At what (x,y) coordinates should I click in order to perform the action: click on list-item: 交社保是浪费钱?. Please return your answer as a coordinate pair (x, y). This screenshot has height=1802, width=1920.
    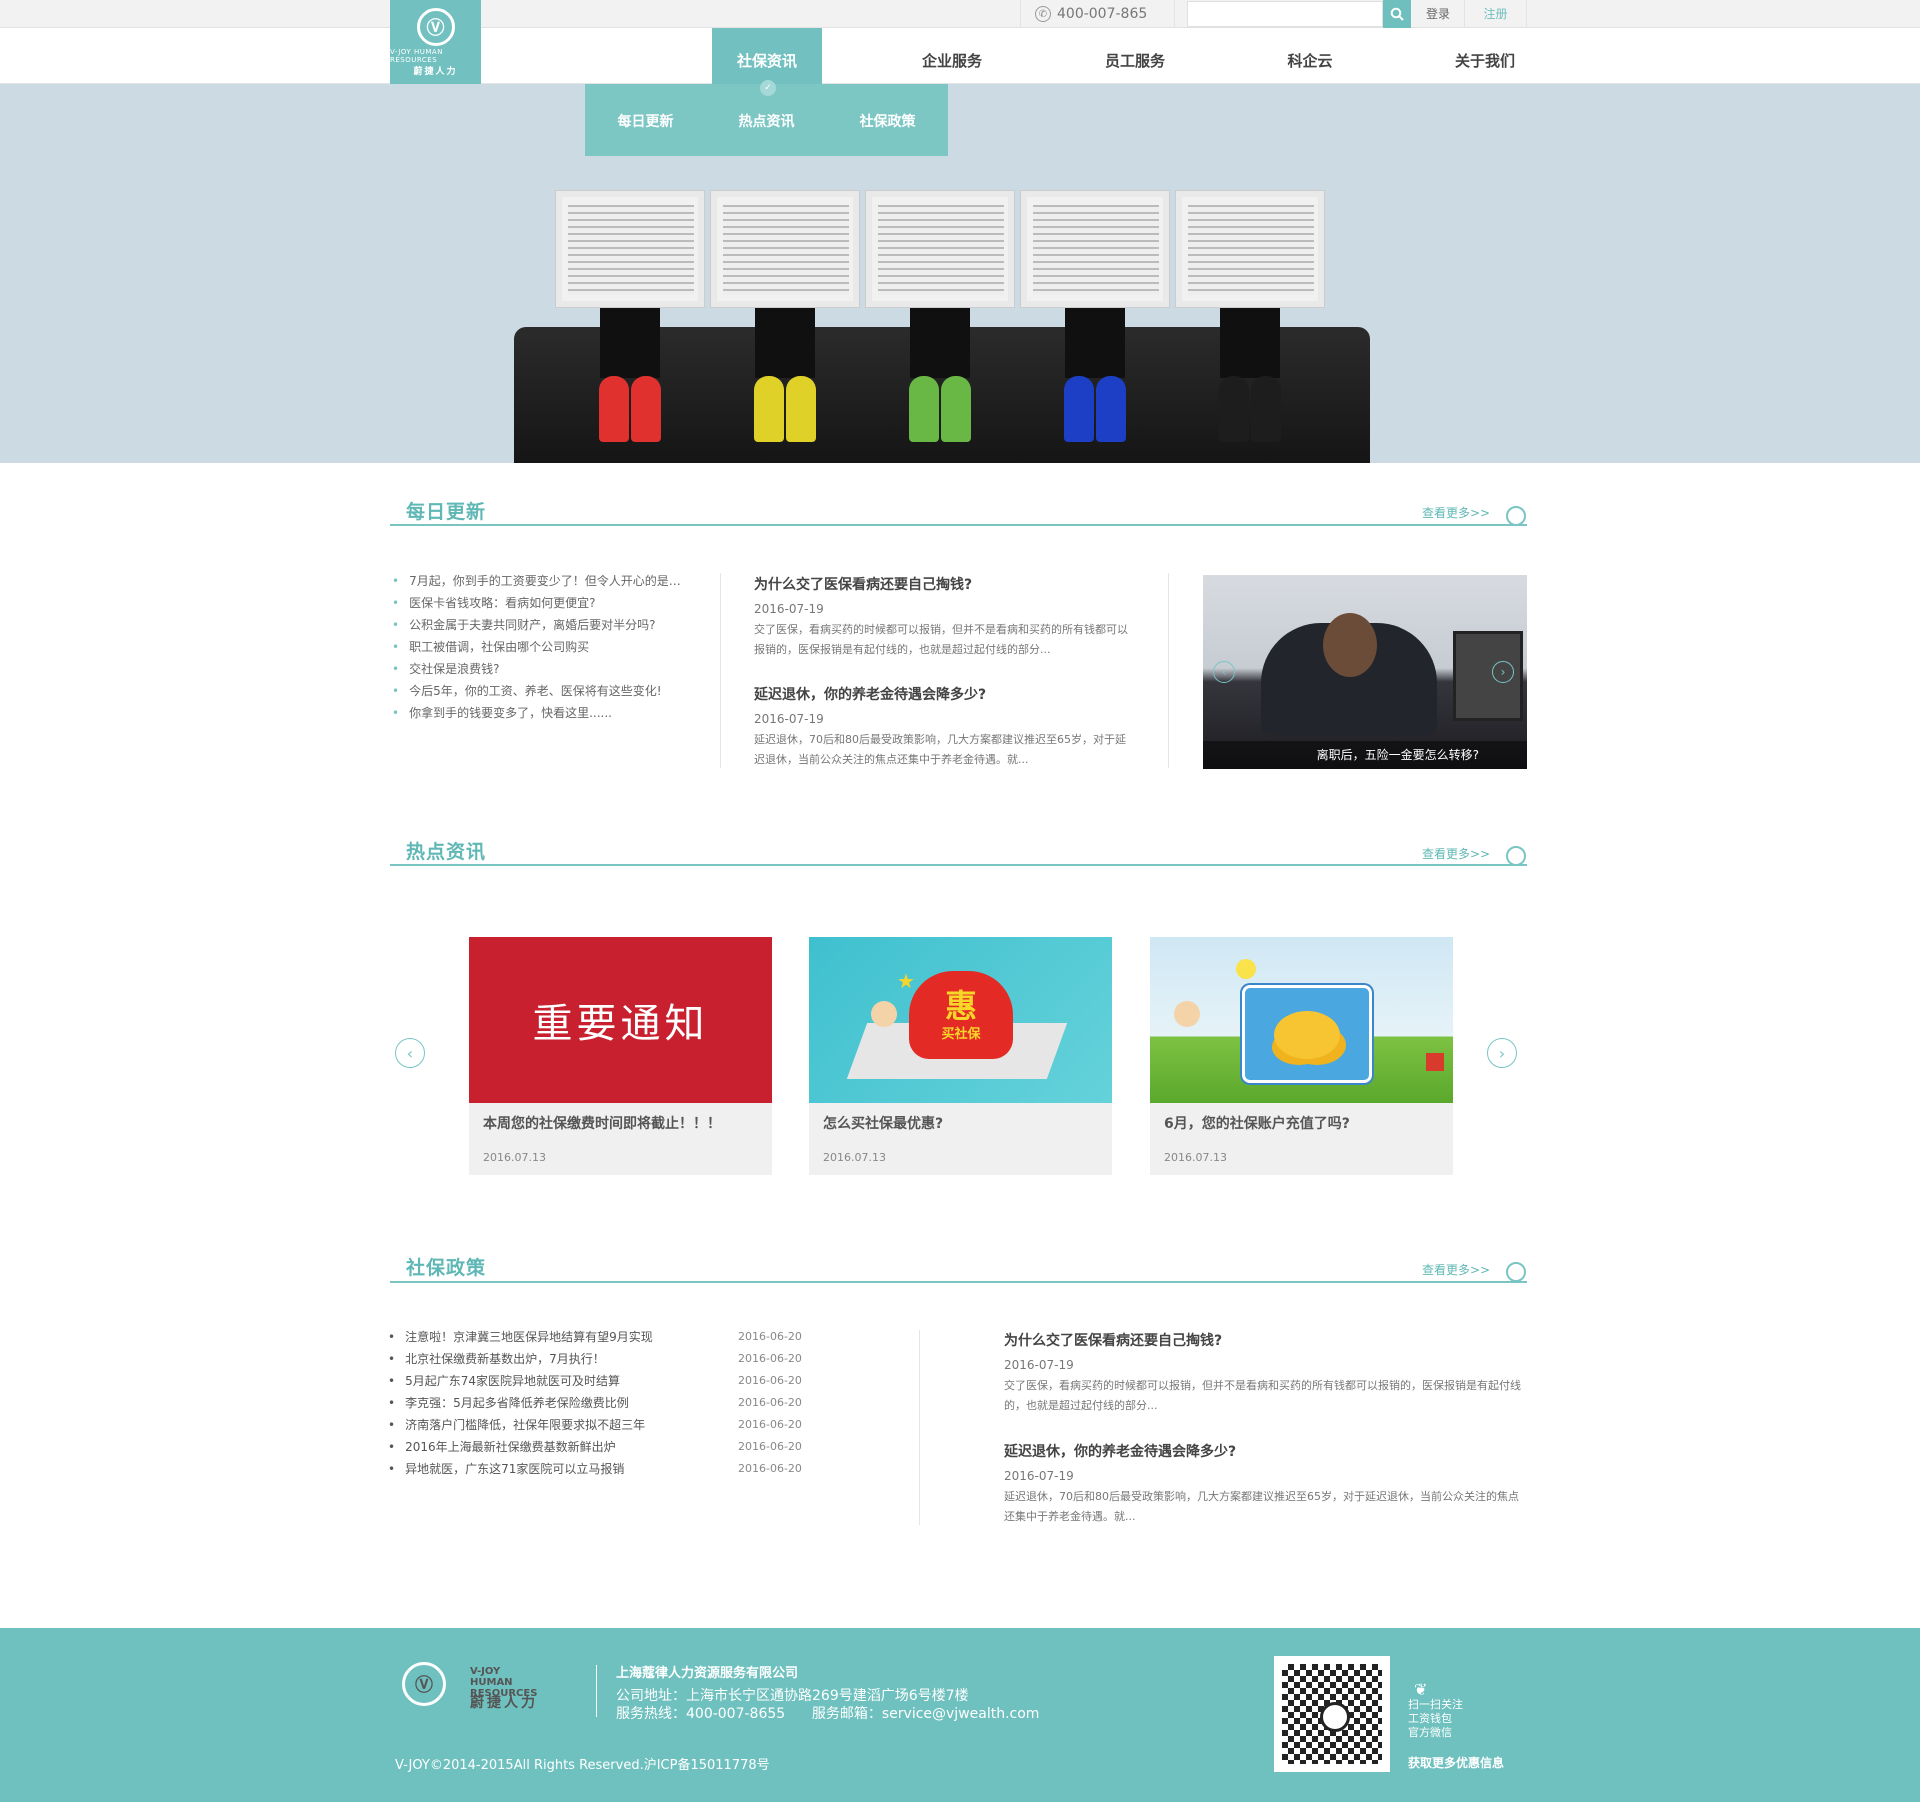
    Looking at the image, I should click on (542, 669).